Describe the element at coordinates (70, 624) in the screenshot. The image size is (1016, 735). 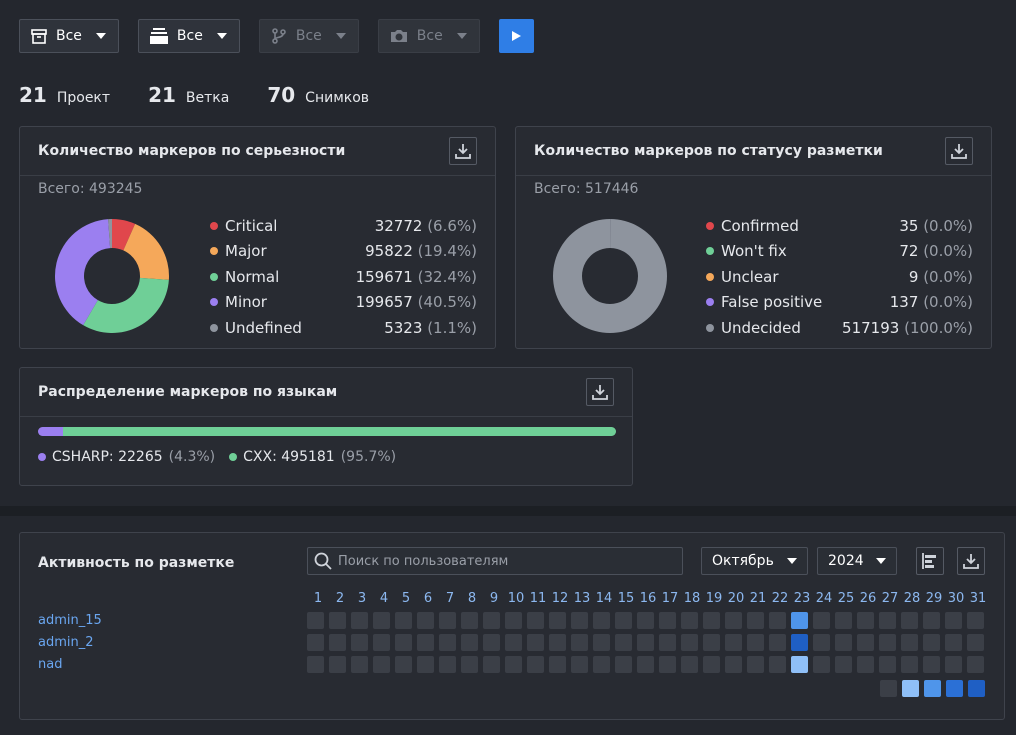
I see `user-link: admin_15` at that location.